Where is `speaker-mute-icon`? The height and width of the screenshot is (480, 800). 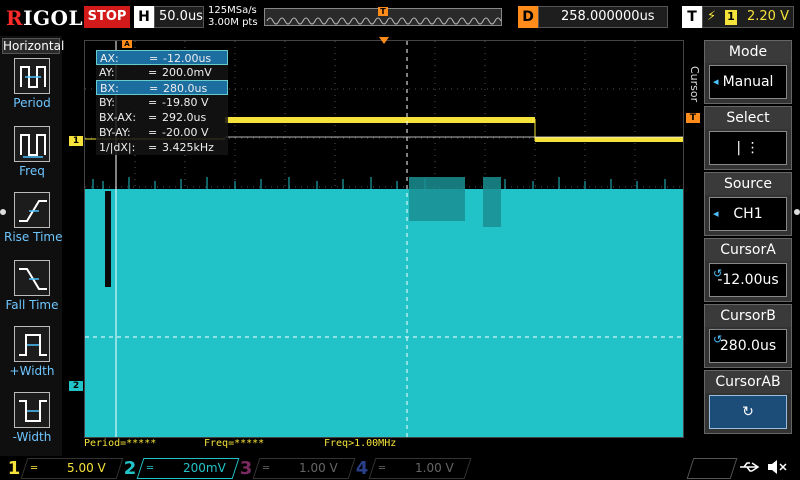
speaker-mute-icon is located at coordinates (777, 469).